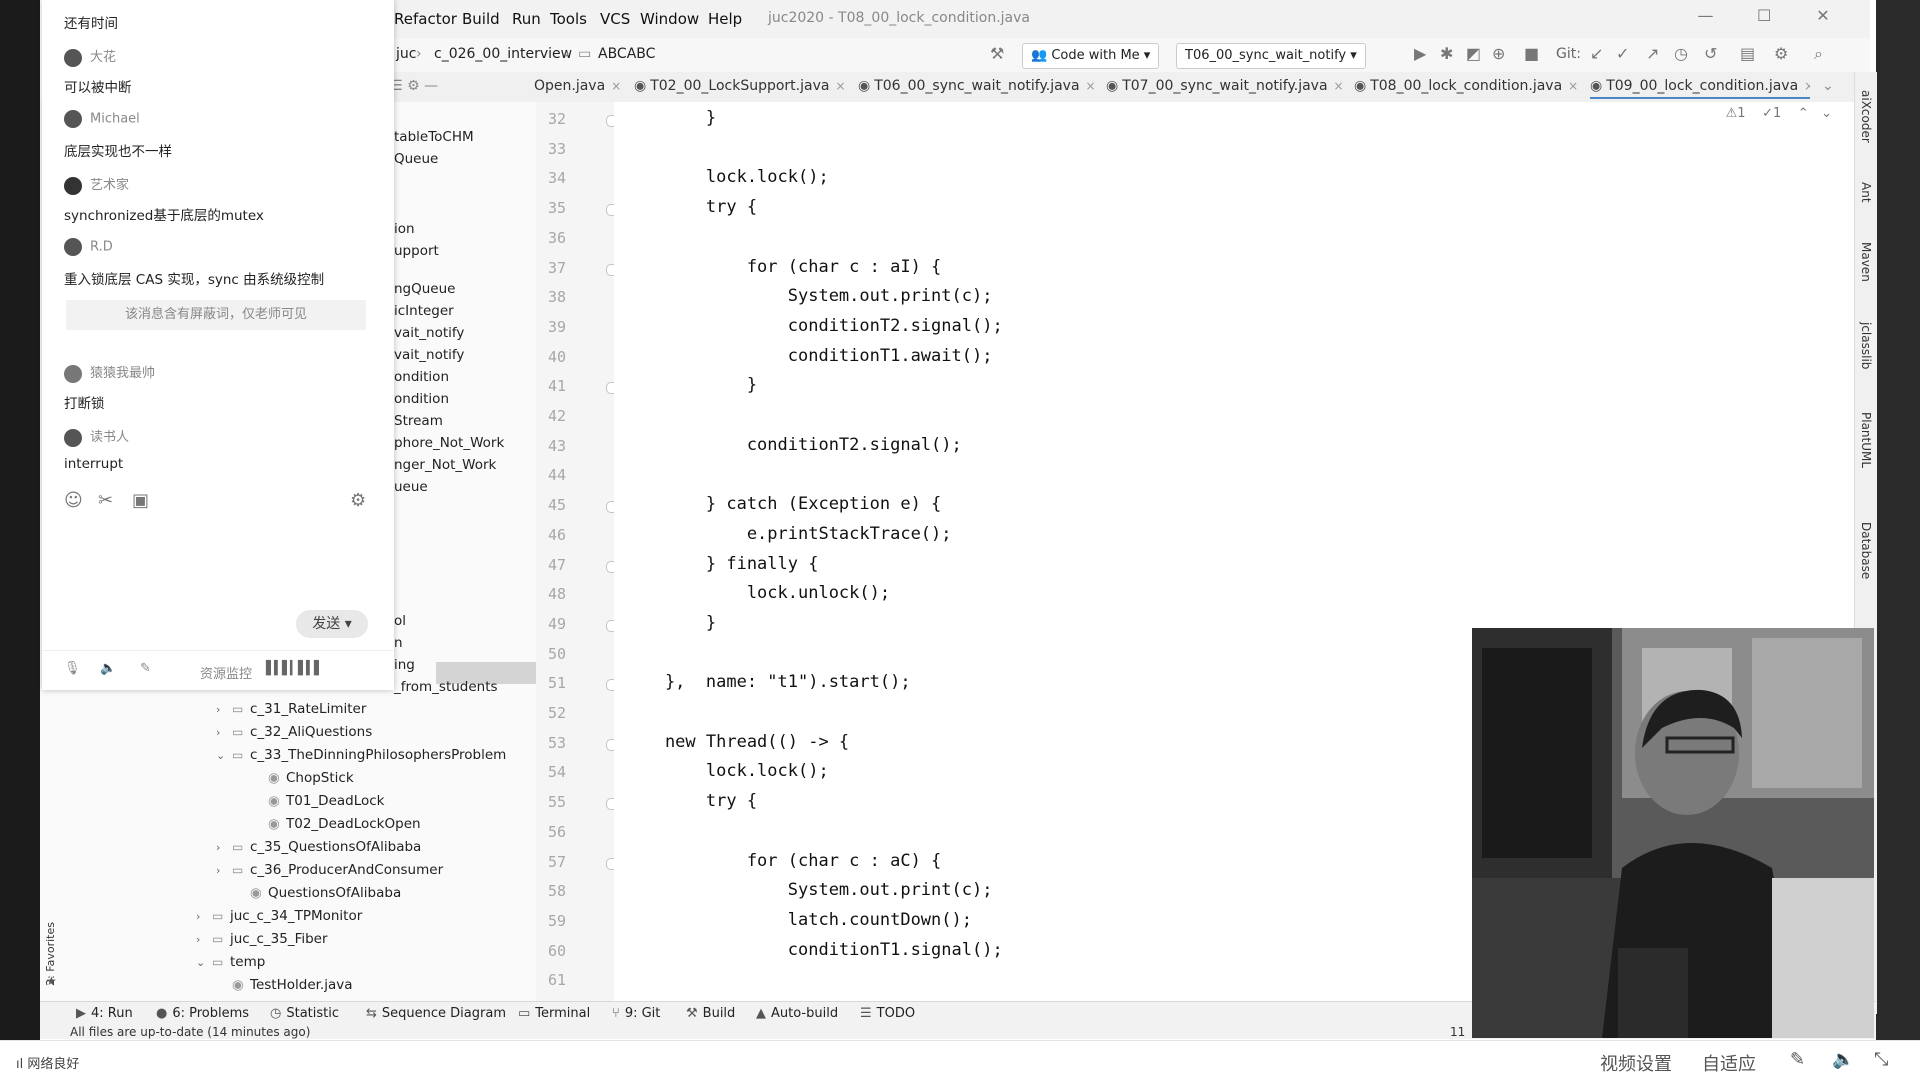  I want to click on menu-build: Build, so click(481, 19).